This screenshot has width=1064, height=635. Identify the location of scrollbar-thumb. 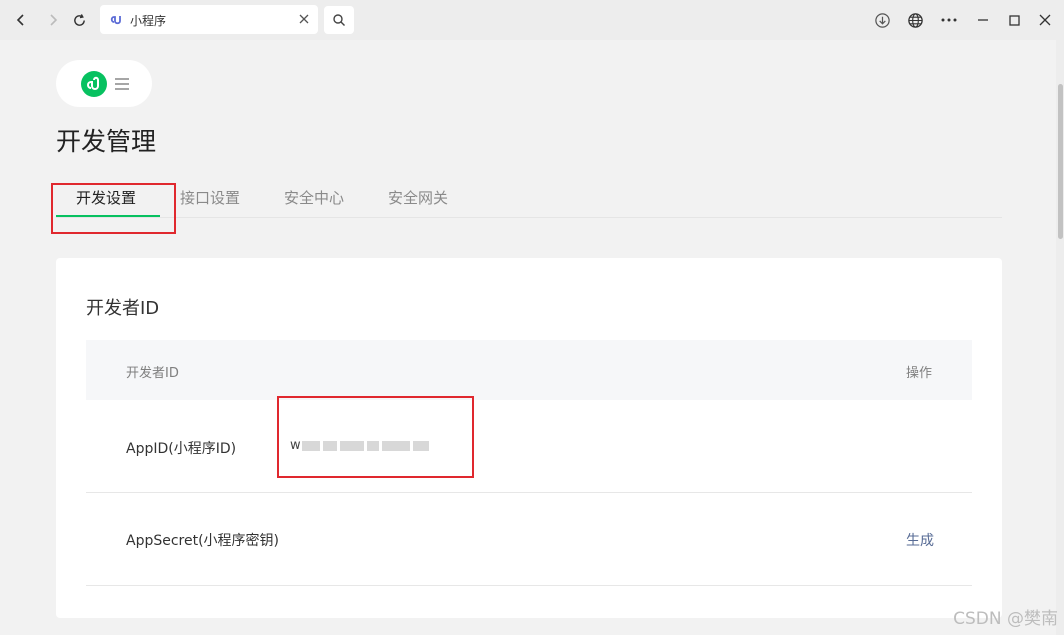
(1060, 161).